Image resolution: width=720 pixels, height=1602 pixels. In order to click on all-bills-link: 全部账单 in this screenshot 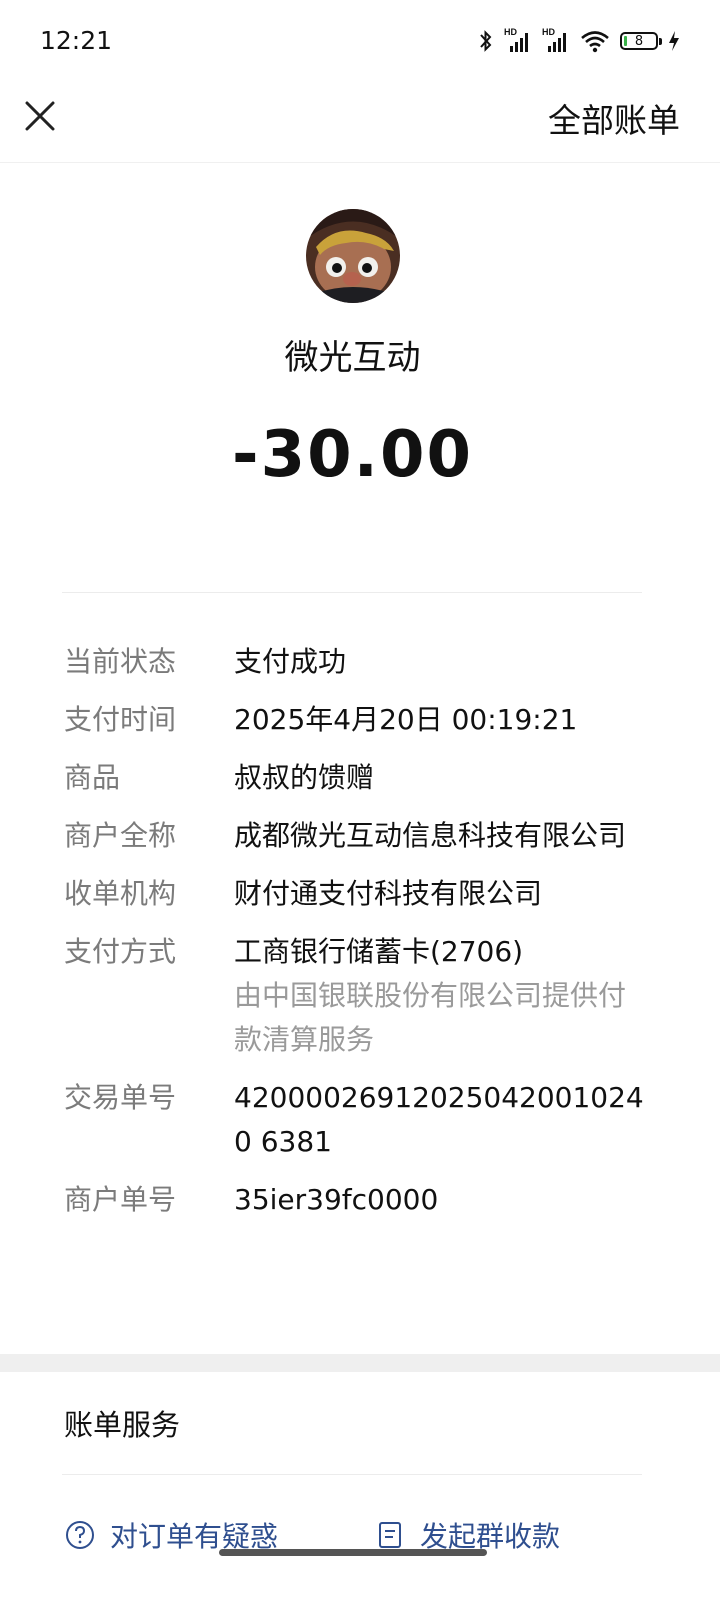, I will do `click(614, 118)`.